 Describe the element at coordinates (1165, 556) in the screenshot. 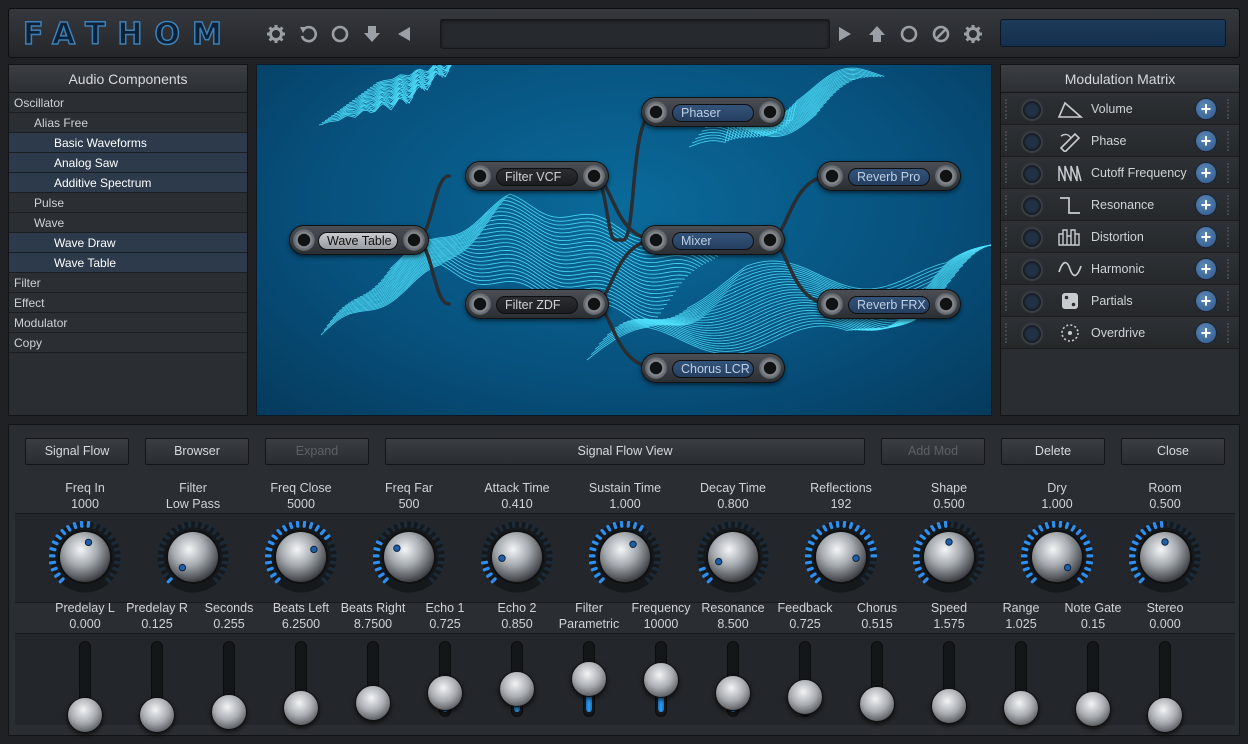

I see `knob-room` at that location.